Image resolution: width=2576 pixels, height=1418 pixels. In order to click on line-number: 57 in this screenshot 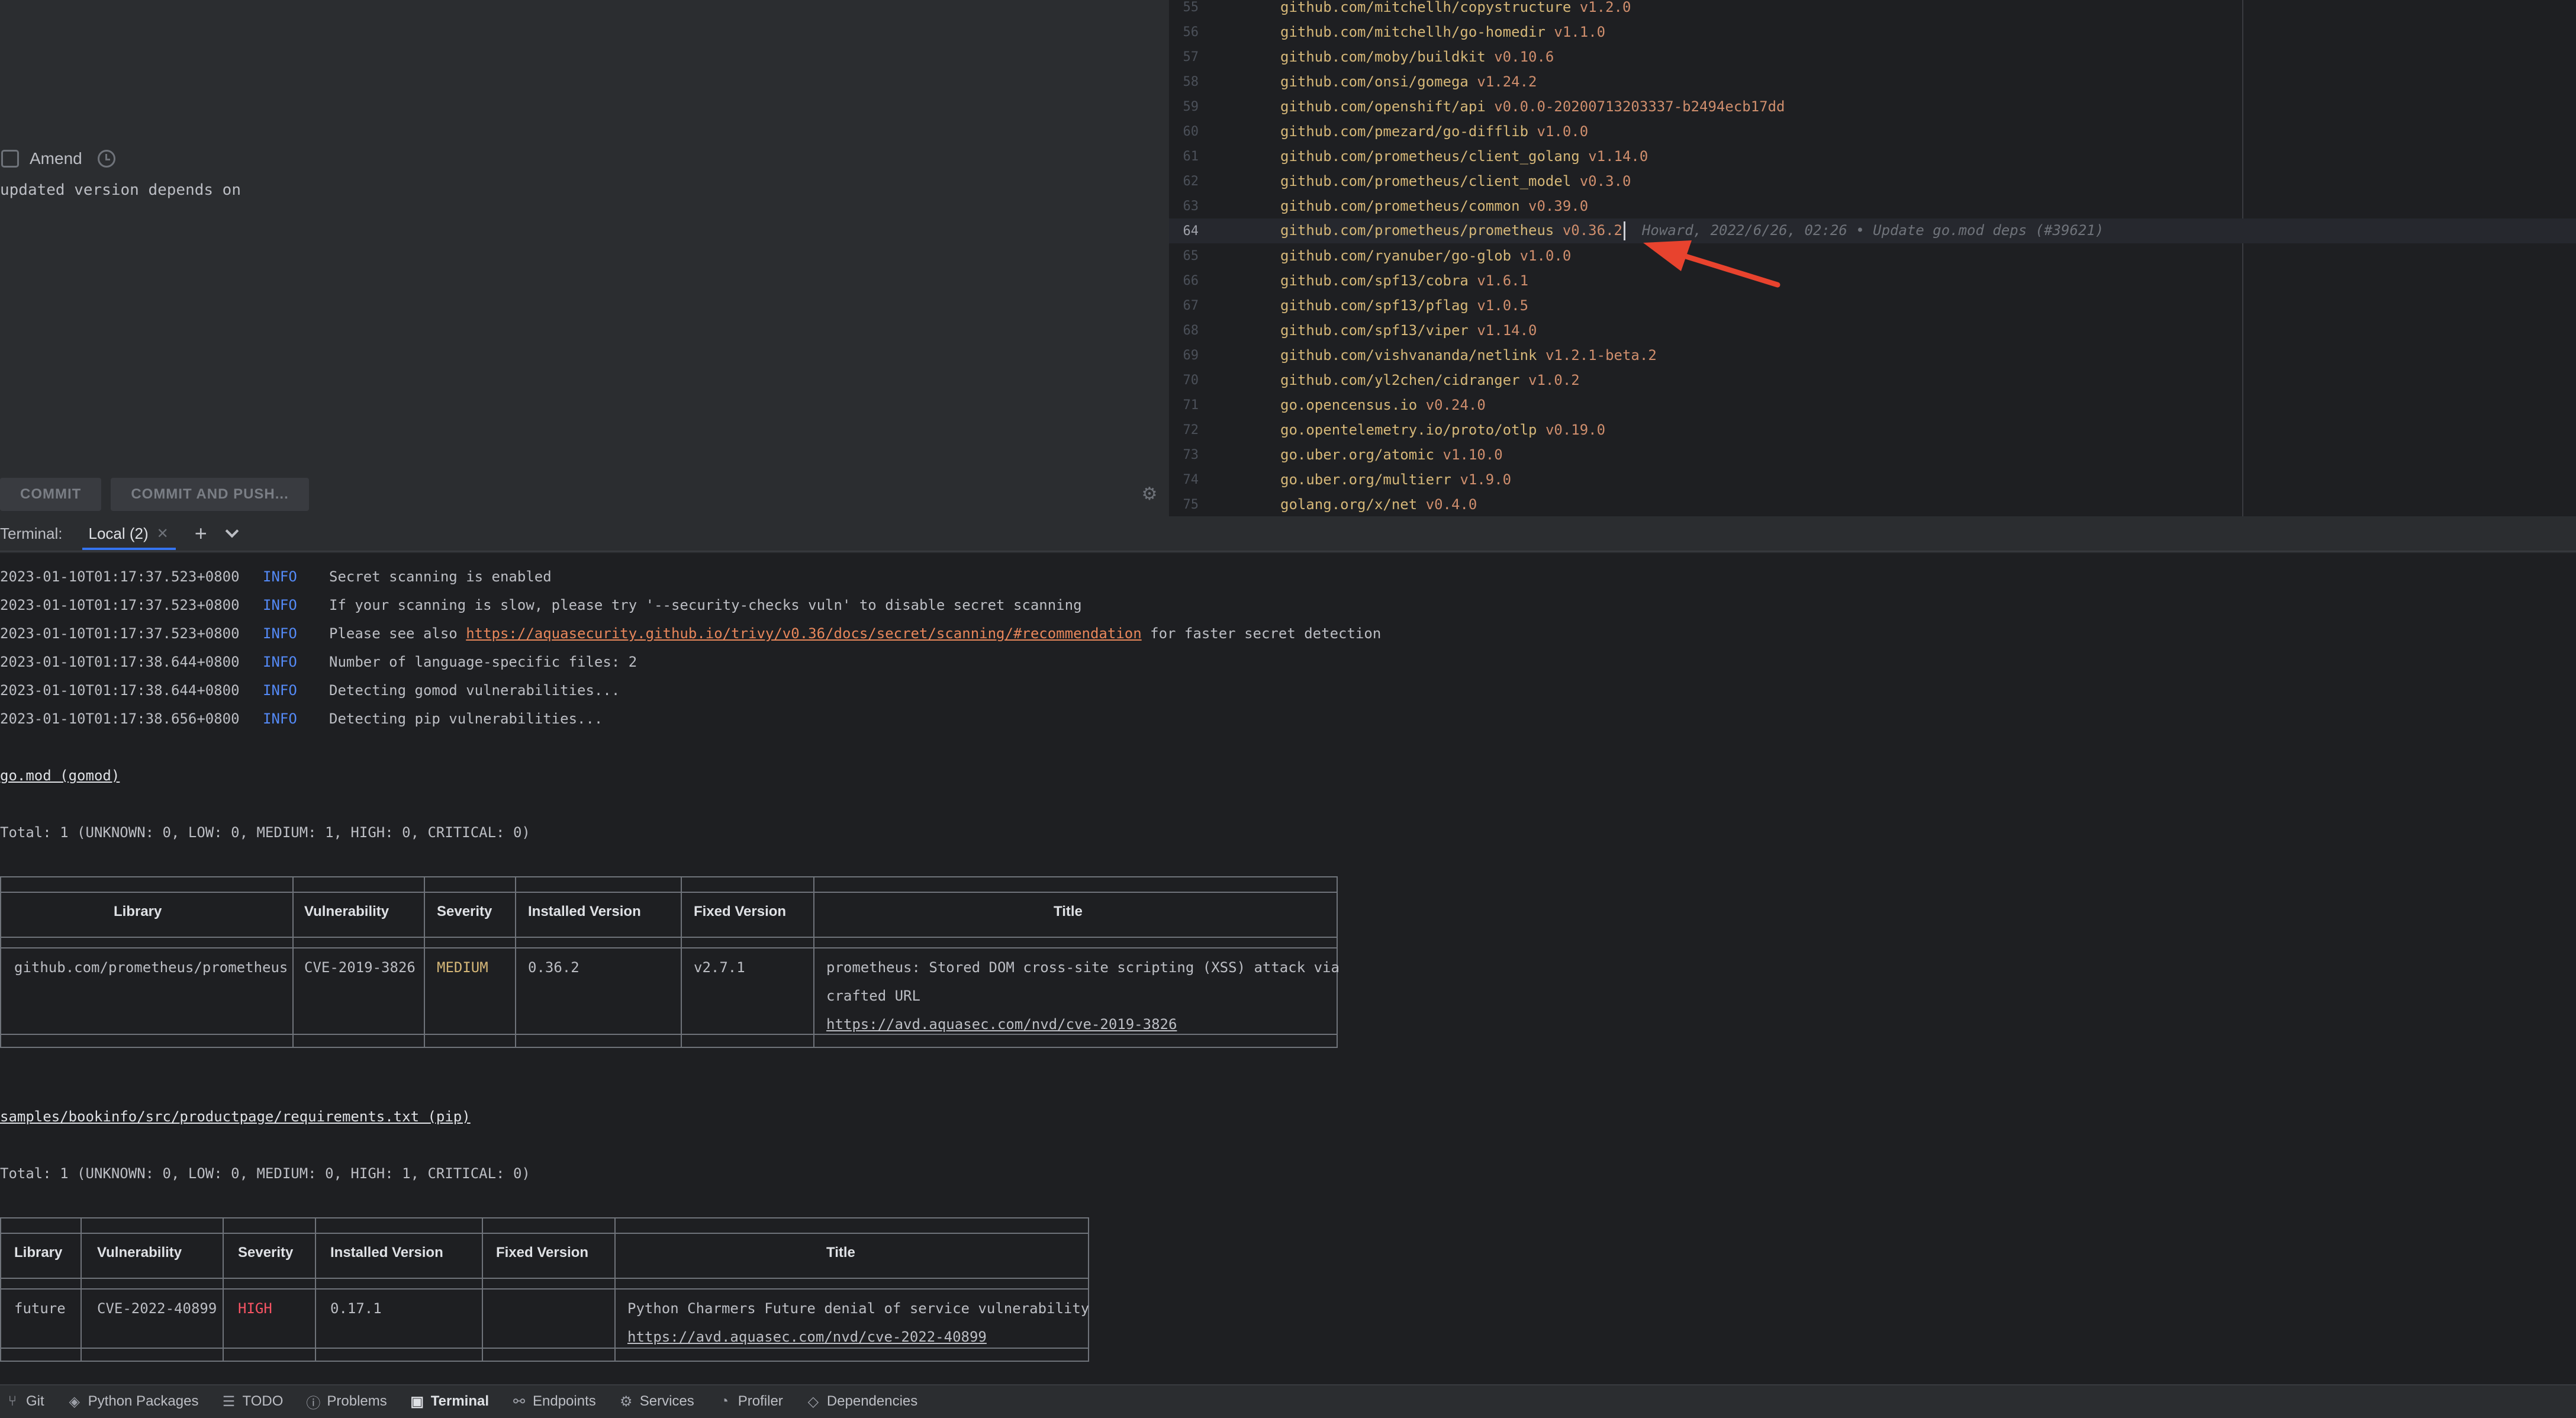, I will do `click(1191, 57)`.